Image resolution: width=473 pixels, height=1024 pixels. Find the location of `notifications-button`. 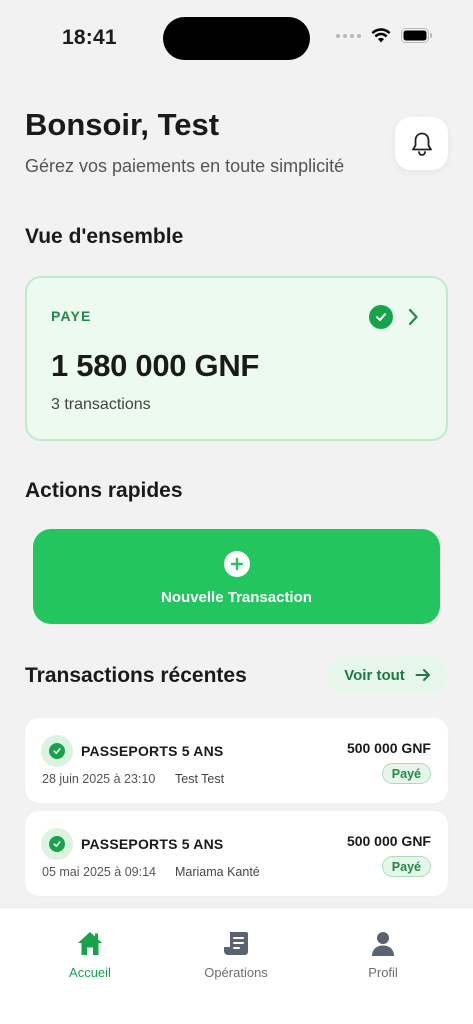

notifications-button is located at coordinates (421, 143).